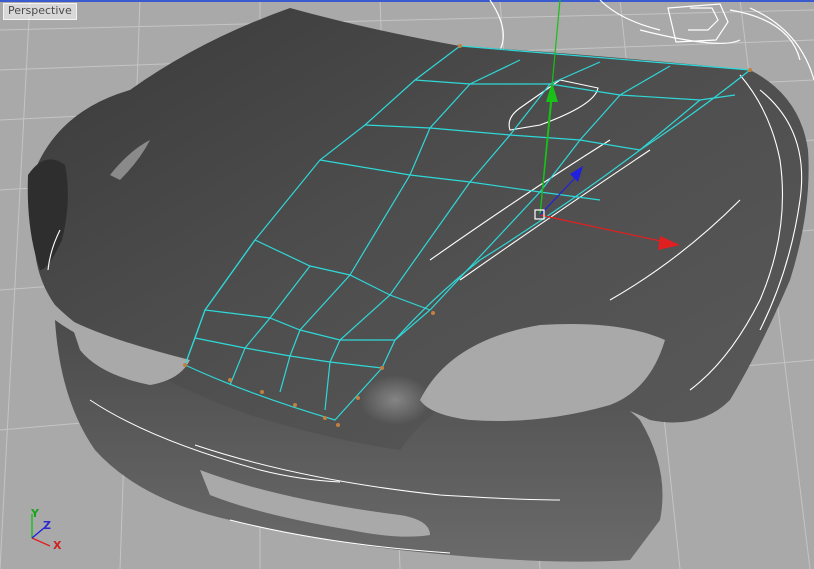 The height and width of the screenshot is (569, 814). Describe the element at coordinates (41, 530) in the screenshot. I see `axis-triad-icon` at that location.